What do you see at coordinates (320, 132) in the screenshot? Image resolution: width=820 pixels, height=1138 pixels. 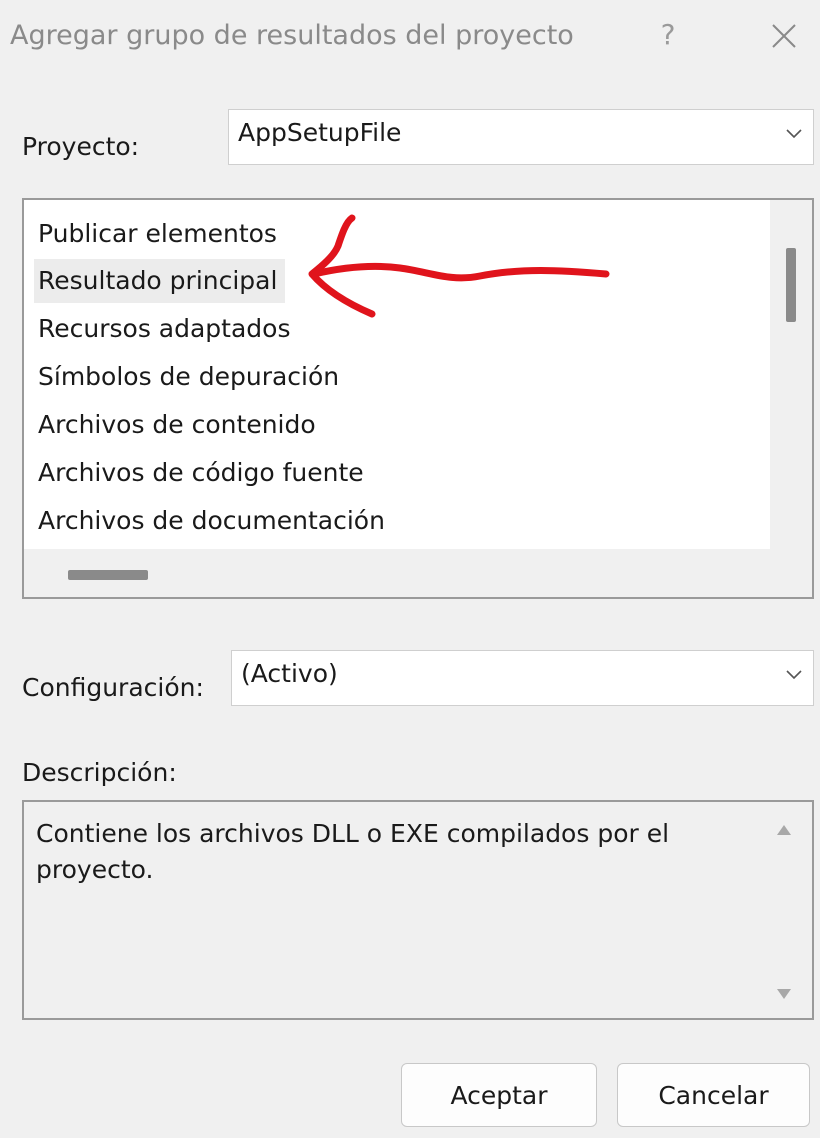 I see `project-dropdown-value: AppSetupFile` at bounding box center [320, 132].